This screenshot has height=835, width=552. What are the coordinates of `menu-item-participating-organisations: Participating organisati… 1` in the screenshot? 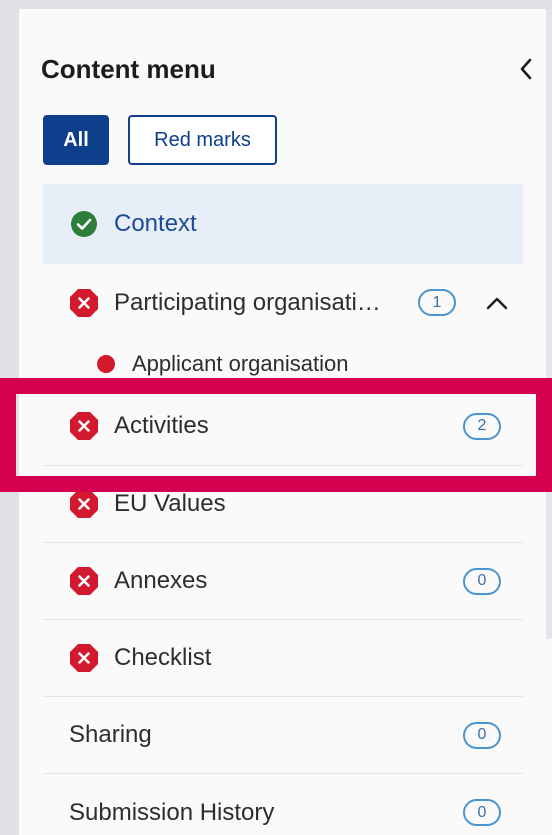 It's located at (283, 302).